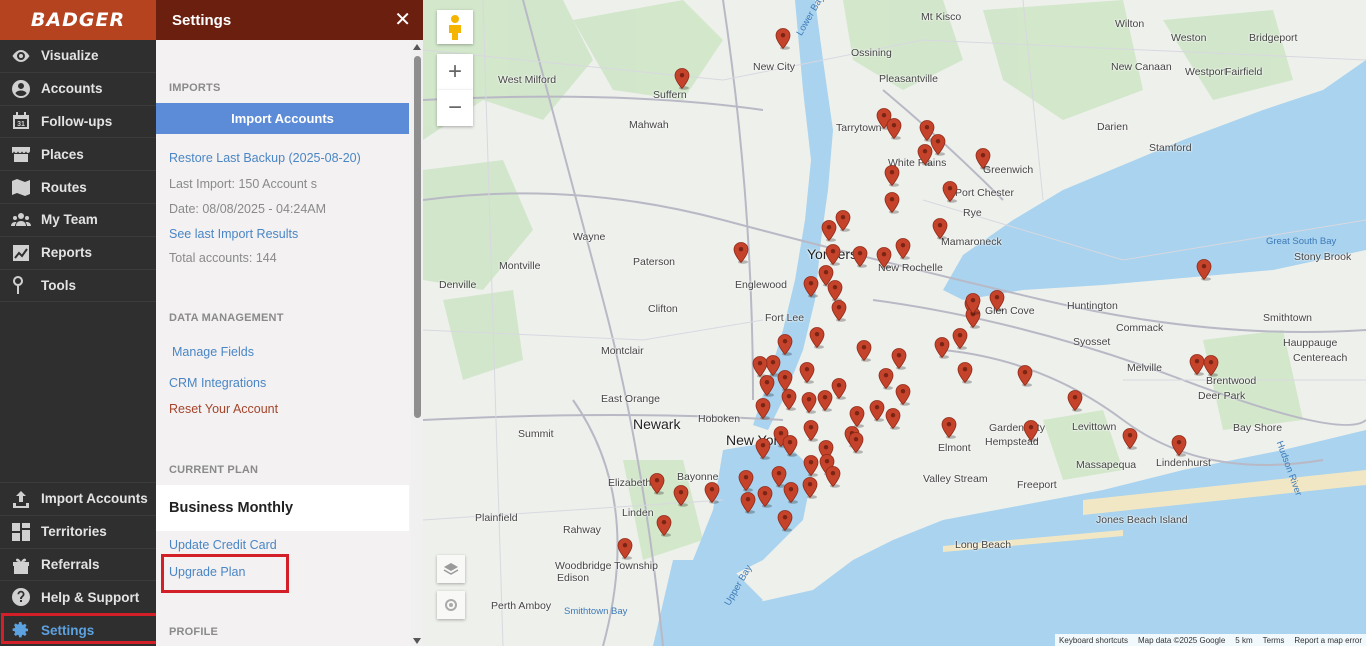  I want to click on nav-item-routes: Routes, so click(78, 187).